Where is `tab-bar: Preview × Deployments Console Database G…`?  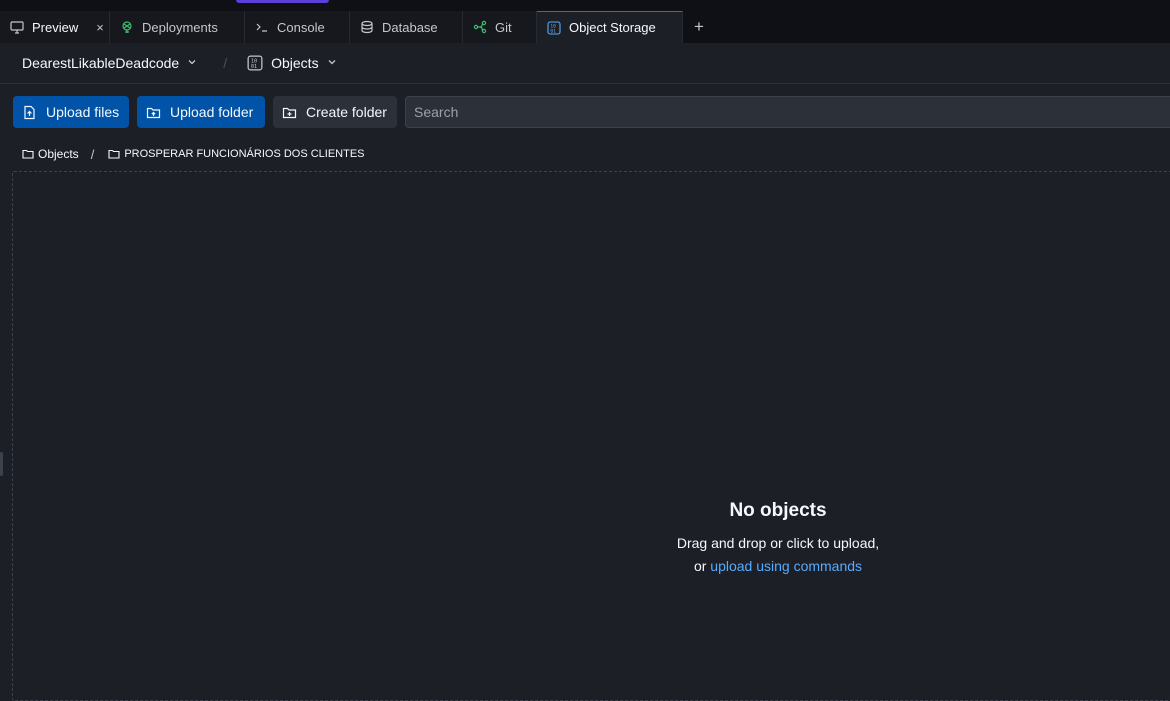 tab-bar: Preview × Deployments Console Database G… is located at coordinates (585, 27).